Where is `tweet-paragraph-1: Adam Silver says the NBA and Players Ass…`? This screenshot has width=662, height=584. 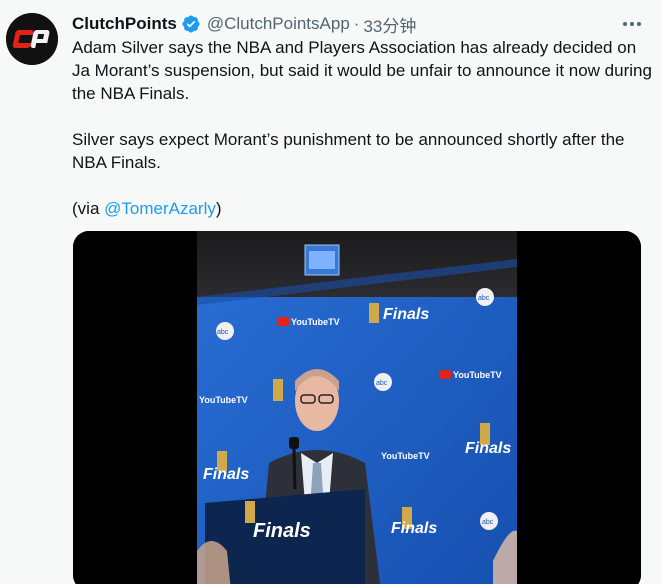 tweet-paragraph-1: Adam Silver says the NBA and Players Ass… is located at coordinates (362, 70).